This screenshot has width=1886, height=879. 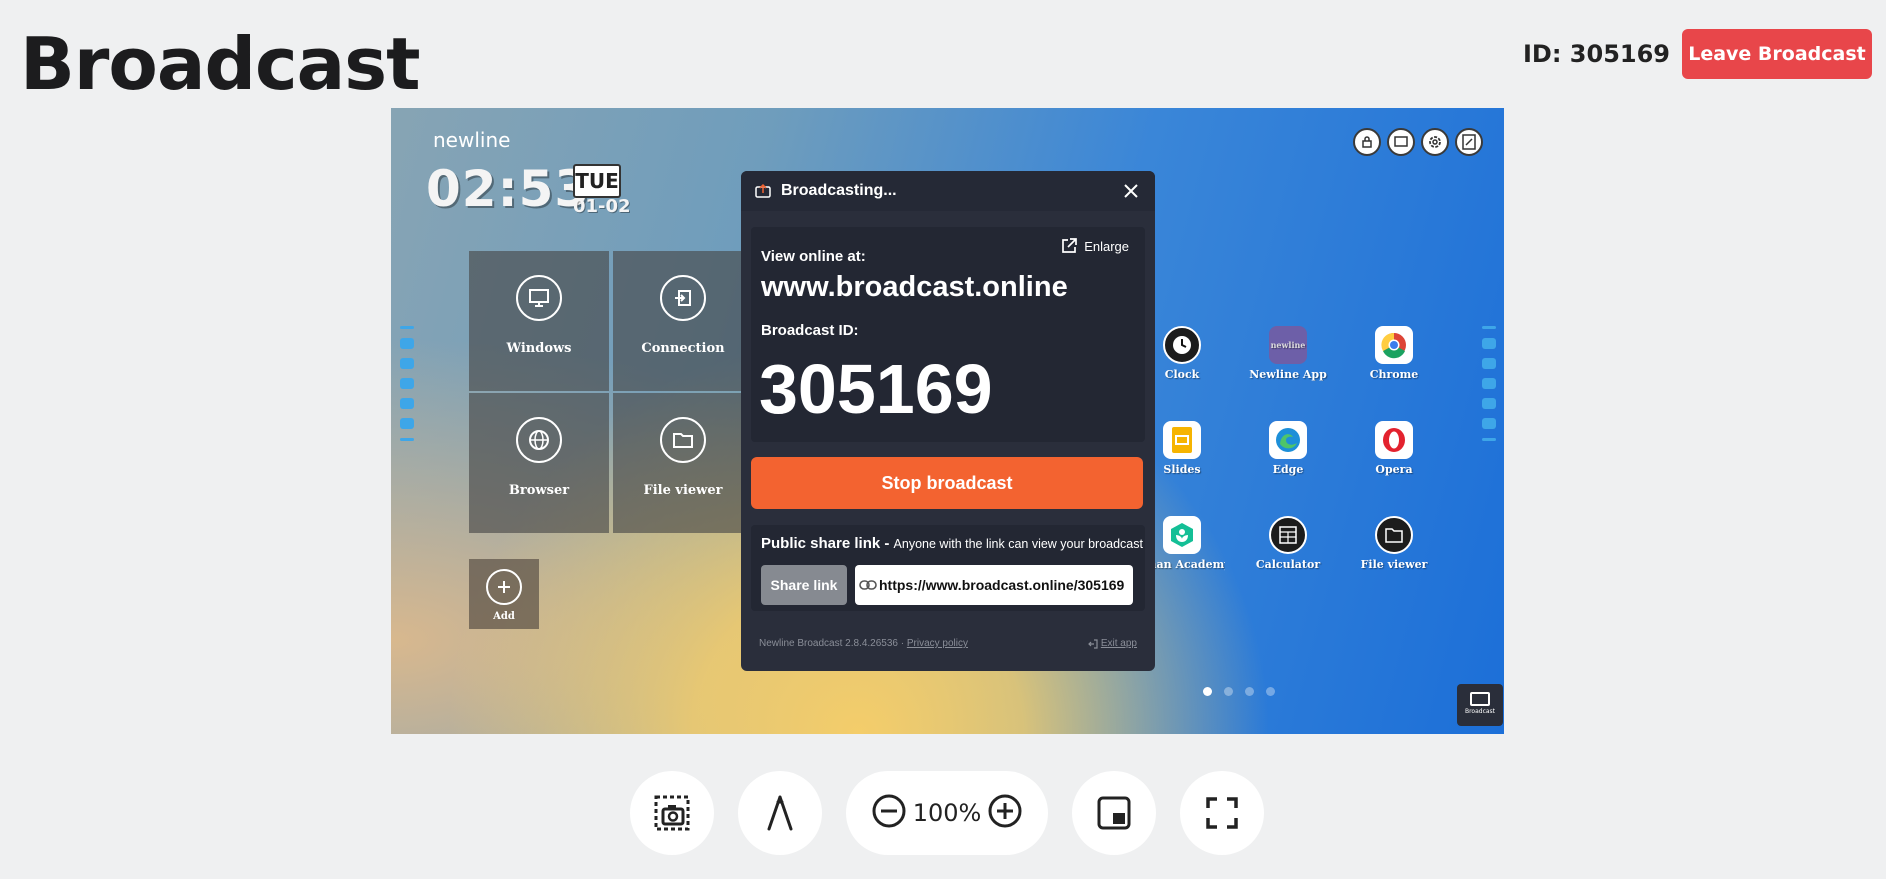 I want to click on tile-label: File viewer, so click(x=683, y=490).